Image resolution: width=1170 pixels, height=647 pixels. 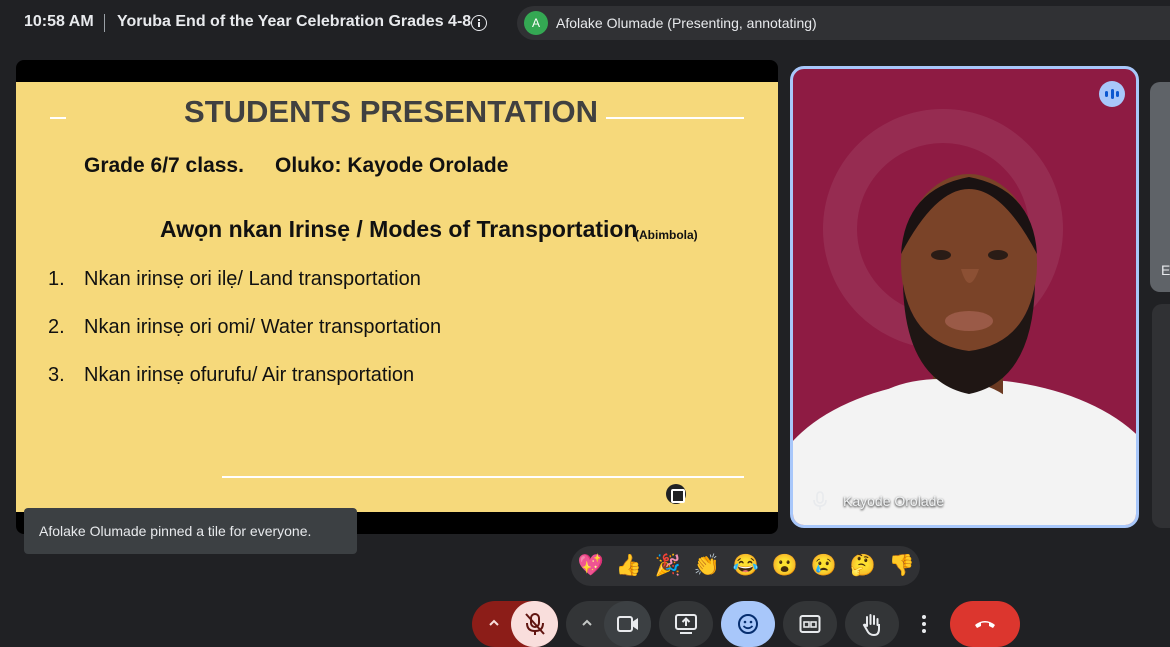 I want to click on captions-button, so click(x=810, y=624).